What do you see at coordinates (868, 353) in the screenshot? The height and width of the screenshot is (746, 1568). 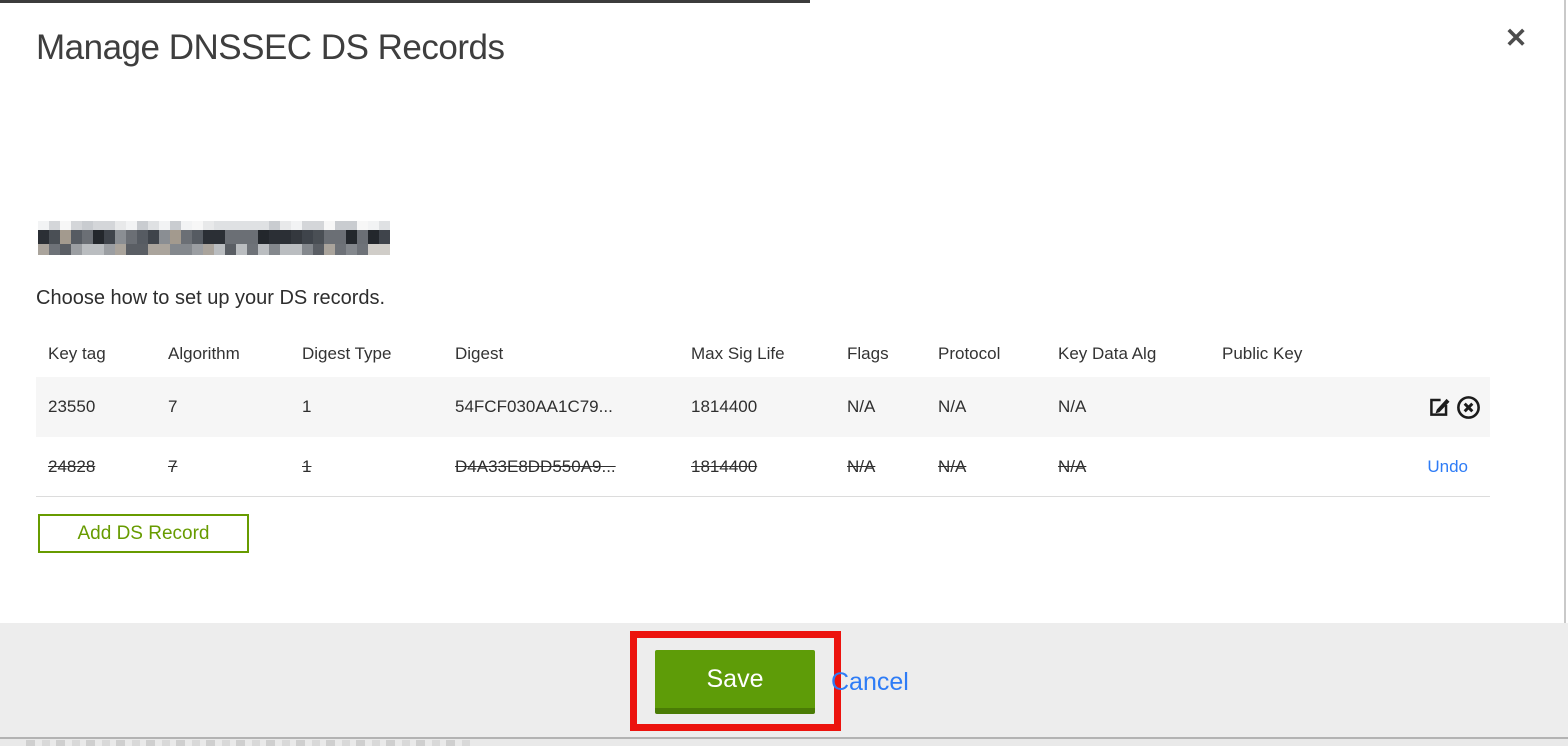 I see `column-header-flags: Flags` at bounding box center [868, 353].